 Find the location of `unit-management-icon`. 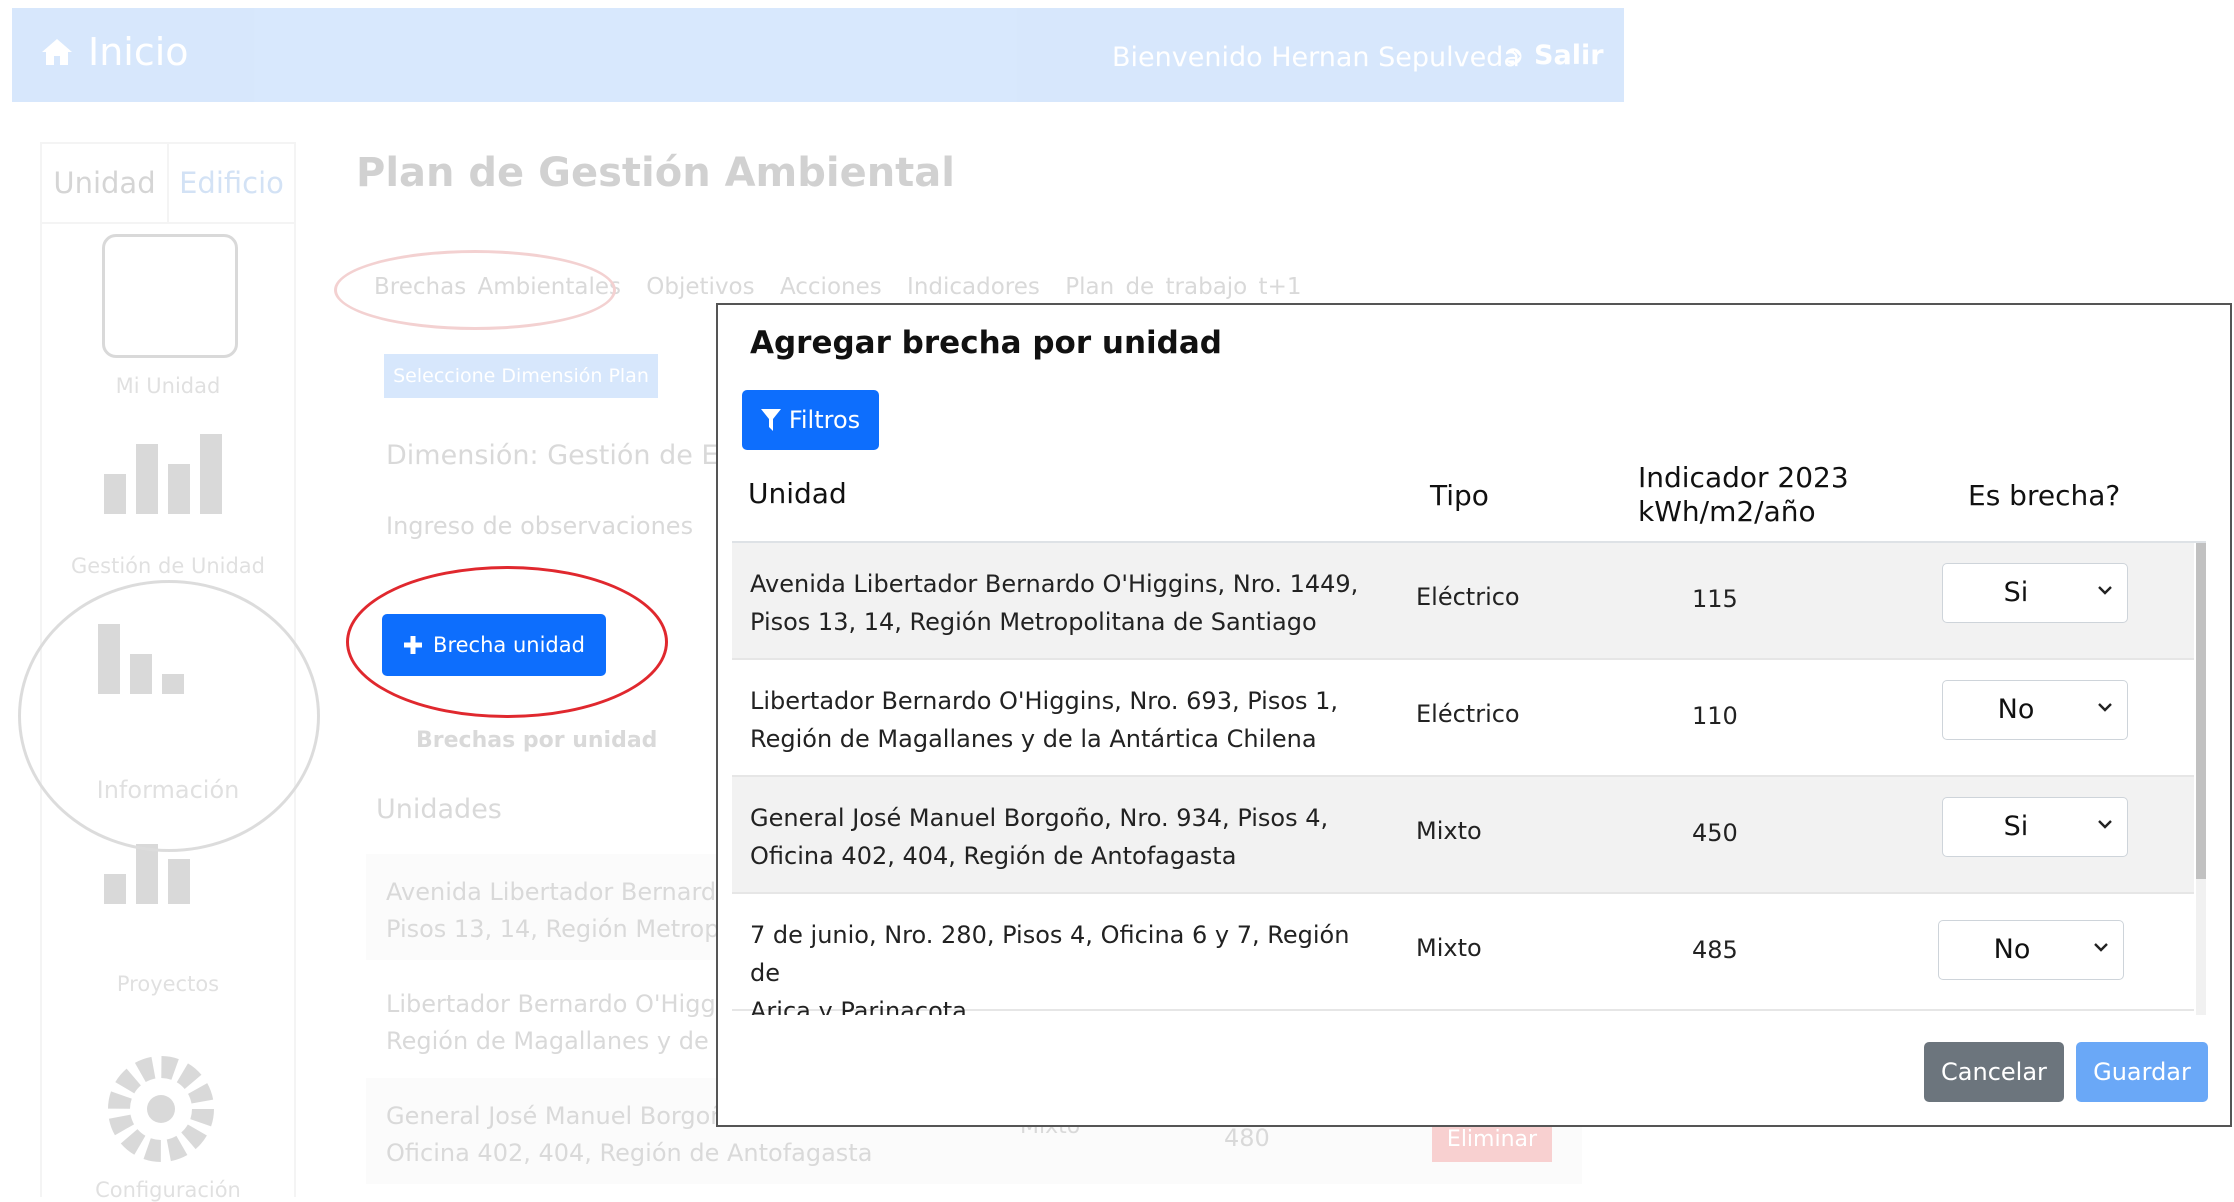

unit-management-icon is located at coordinates (163, 474).